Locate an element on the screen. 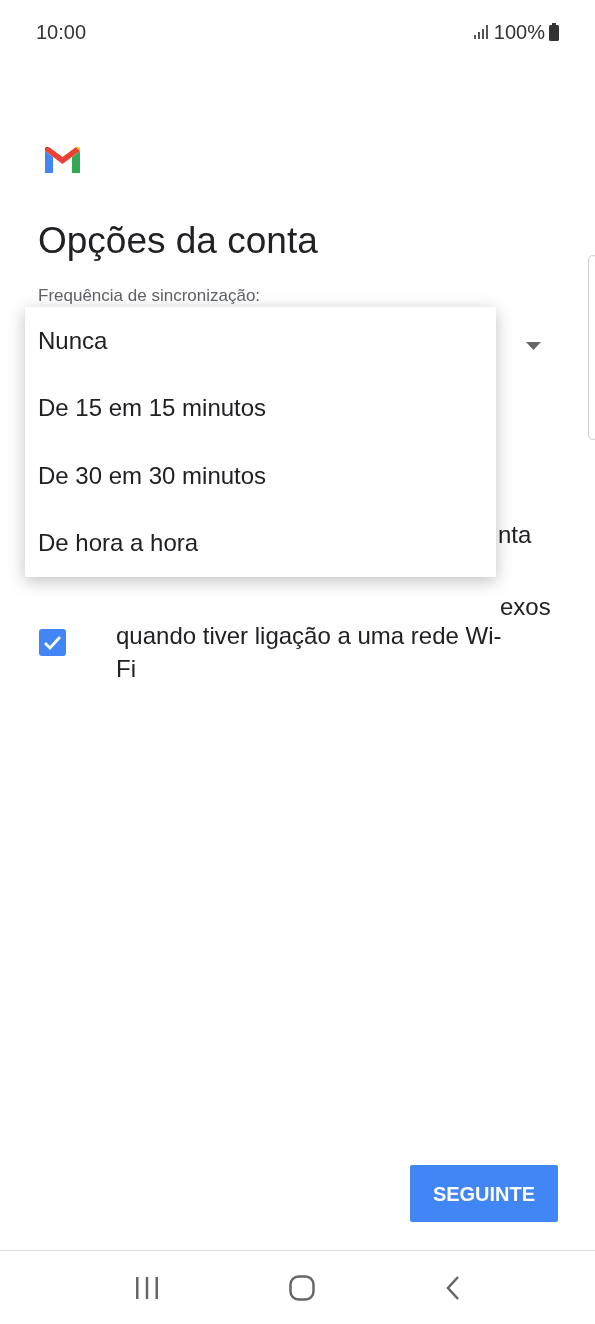  menu-item: De 30 em 30 minutos is located at coordinates (260, 476).